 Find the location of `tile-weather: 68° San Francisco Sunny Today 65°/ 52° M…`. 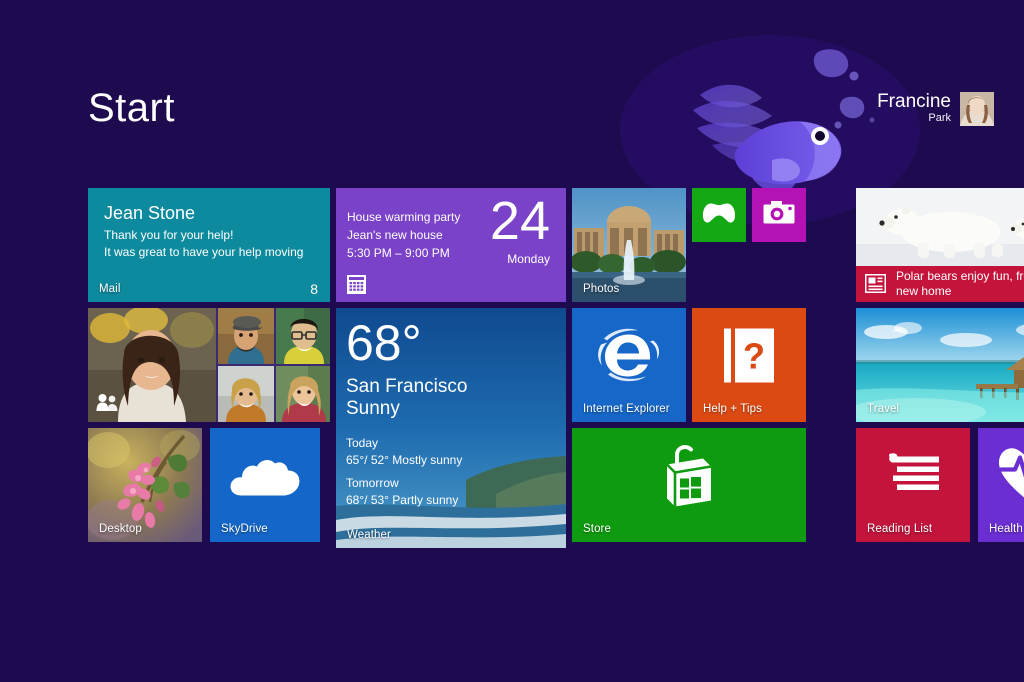

tile-weather: 68° San Francisco Sunny Today 65°/ 52° M… is located at coordinates (451, 428).